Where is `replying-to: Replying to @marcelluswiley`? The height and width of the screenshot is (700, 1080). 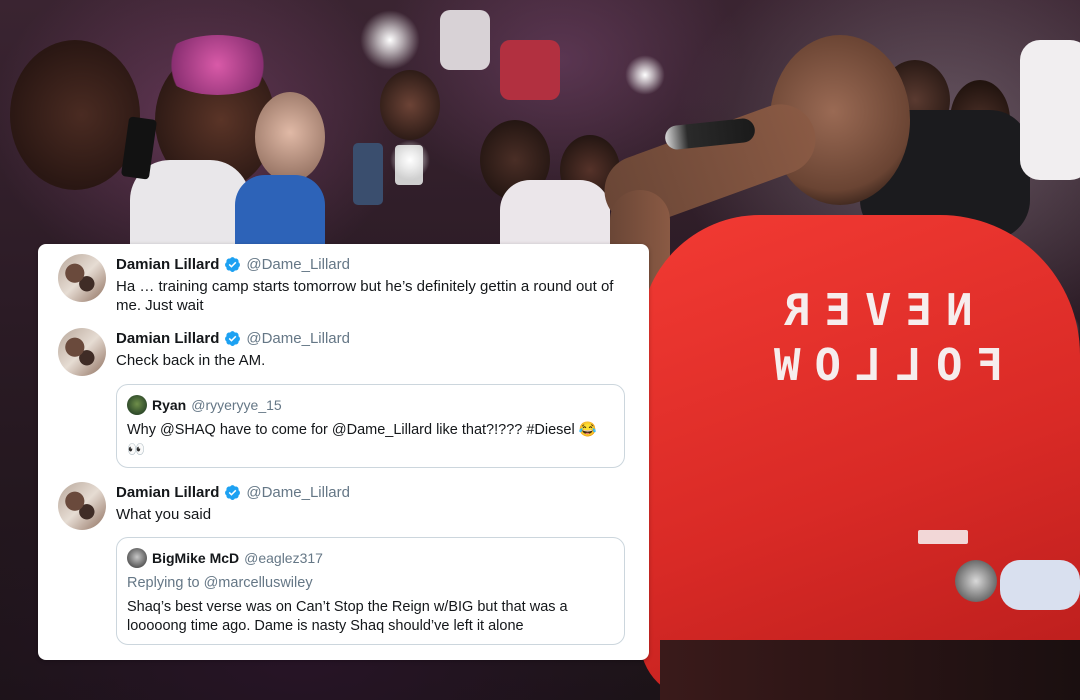
replying-to: Replying to @marcelluswiley is located at coordinates (220, 583).